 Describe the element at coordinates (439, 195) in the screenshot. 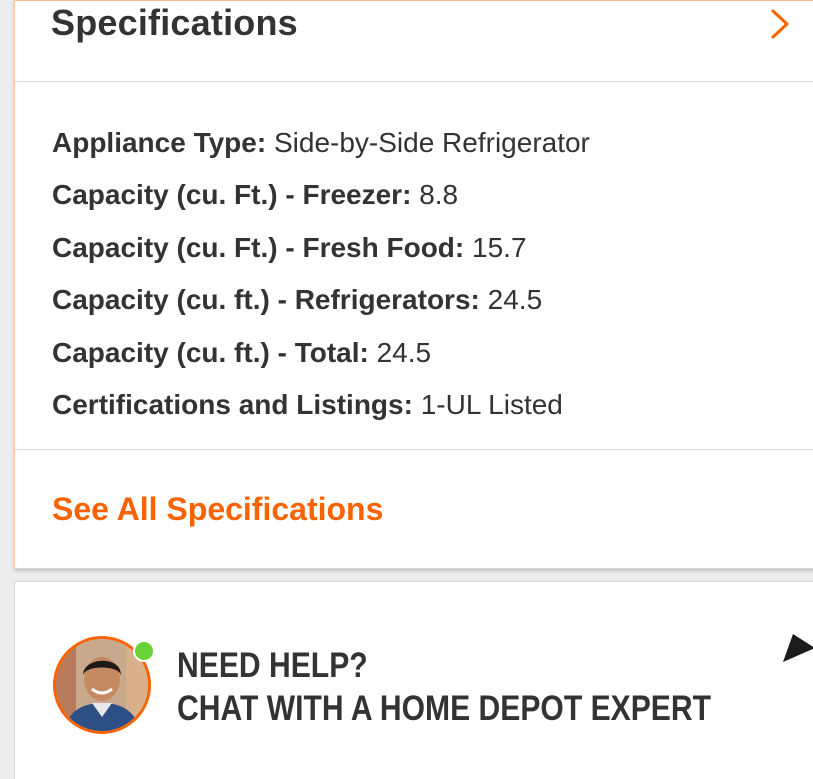

I see `spec-value: 8.8` at that location.